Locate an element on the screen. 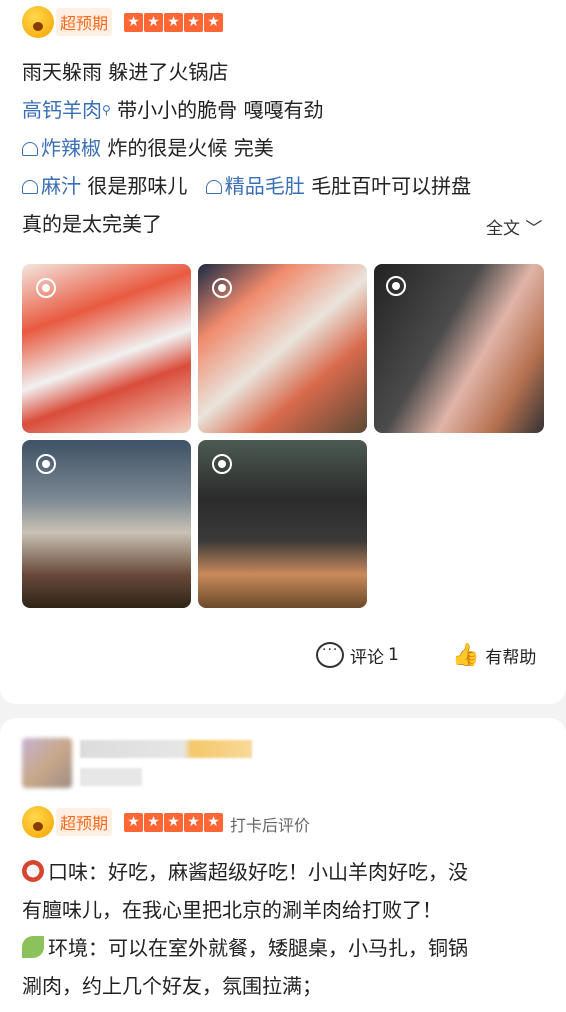  user-level-blurred is located at coordinates (111, 777).